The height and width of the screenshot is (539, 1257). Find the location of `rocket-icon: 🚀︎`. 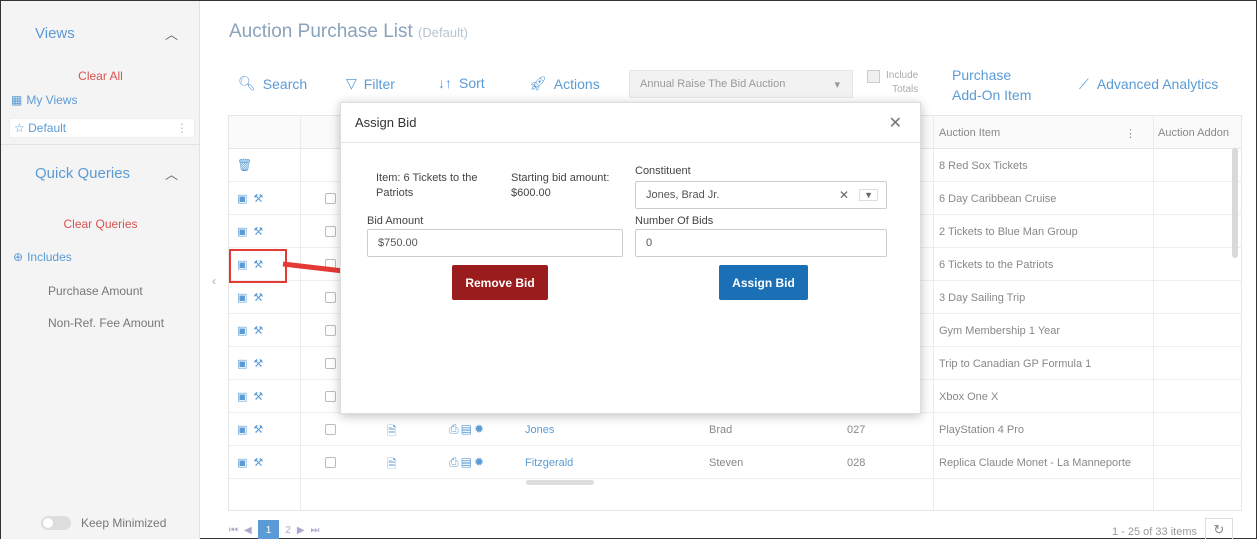

rocket-icon: 🚀︎ is located at coordinates (538, 83).